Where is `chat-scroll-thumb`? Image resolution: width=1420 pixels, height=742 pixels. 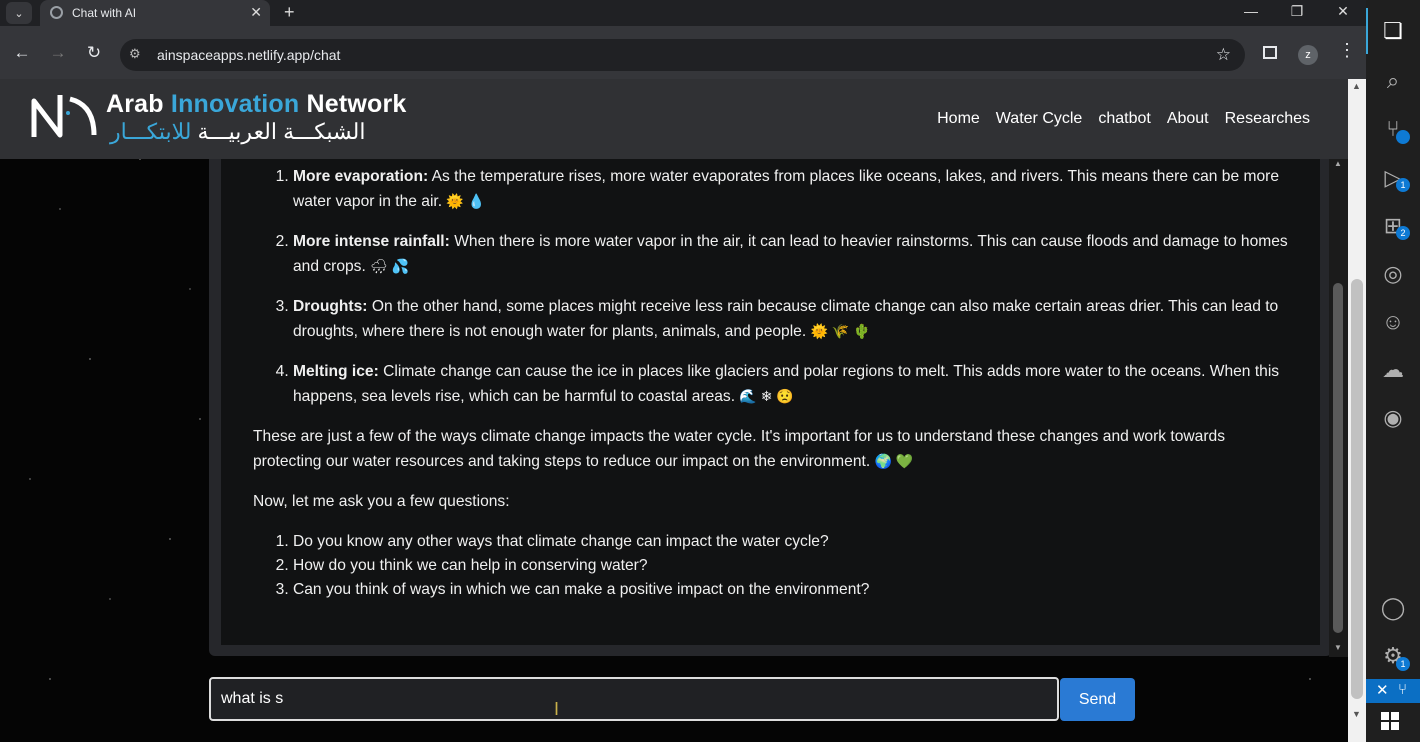
chat-scroll-thumb is located at coordinates (1338, 458).